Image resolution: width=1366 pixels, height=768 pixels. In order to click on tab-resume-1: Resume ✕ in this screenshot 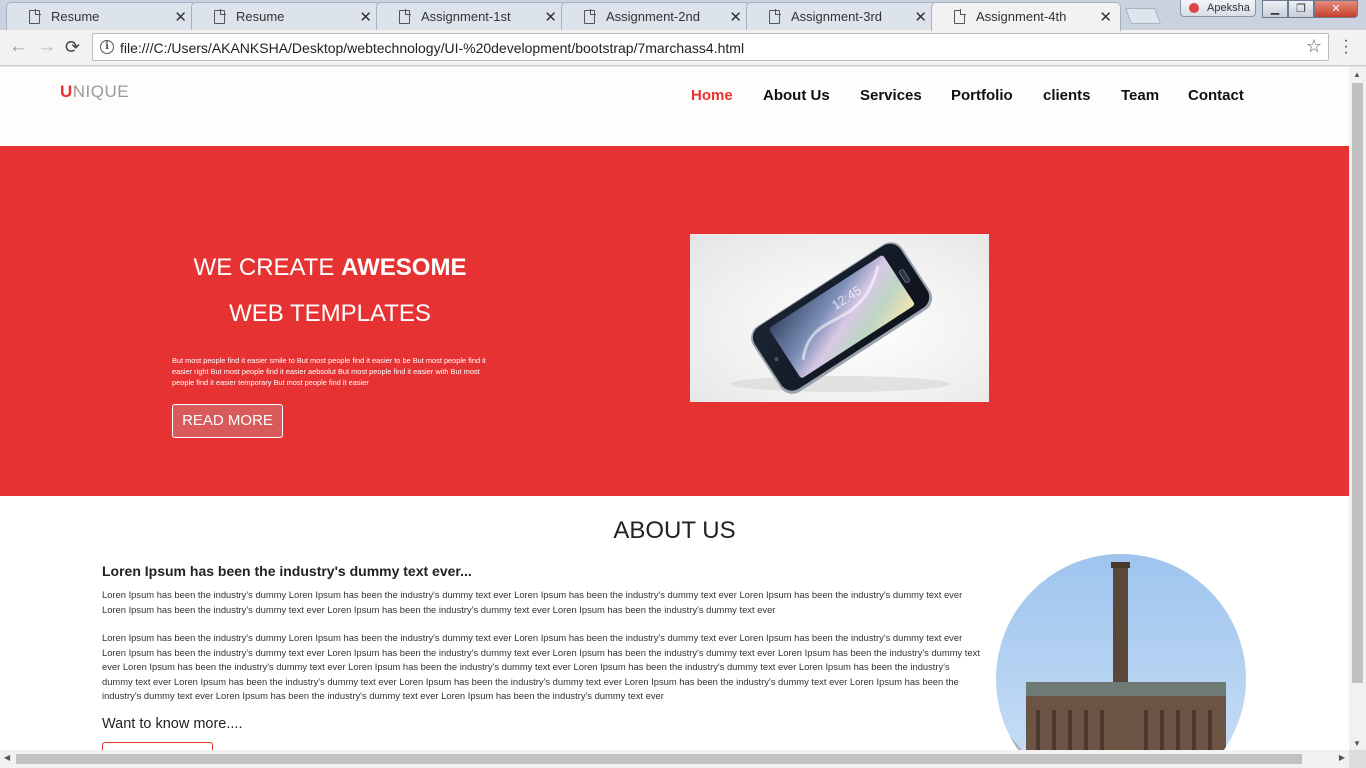, I will do `click(101, 16)`.